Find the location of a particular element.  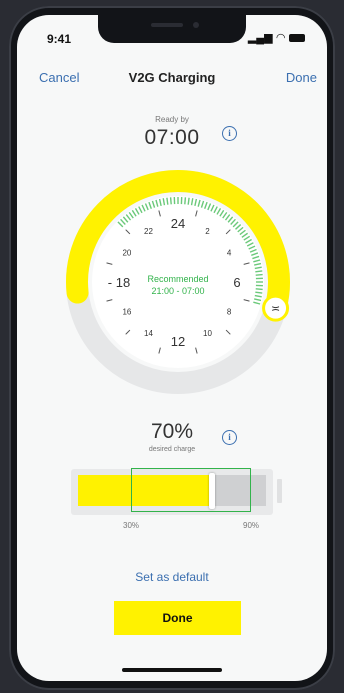

hour-label: 12 is located at coordinates (178, 341).